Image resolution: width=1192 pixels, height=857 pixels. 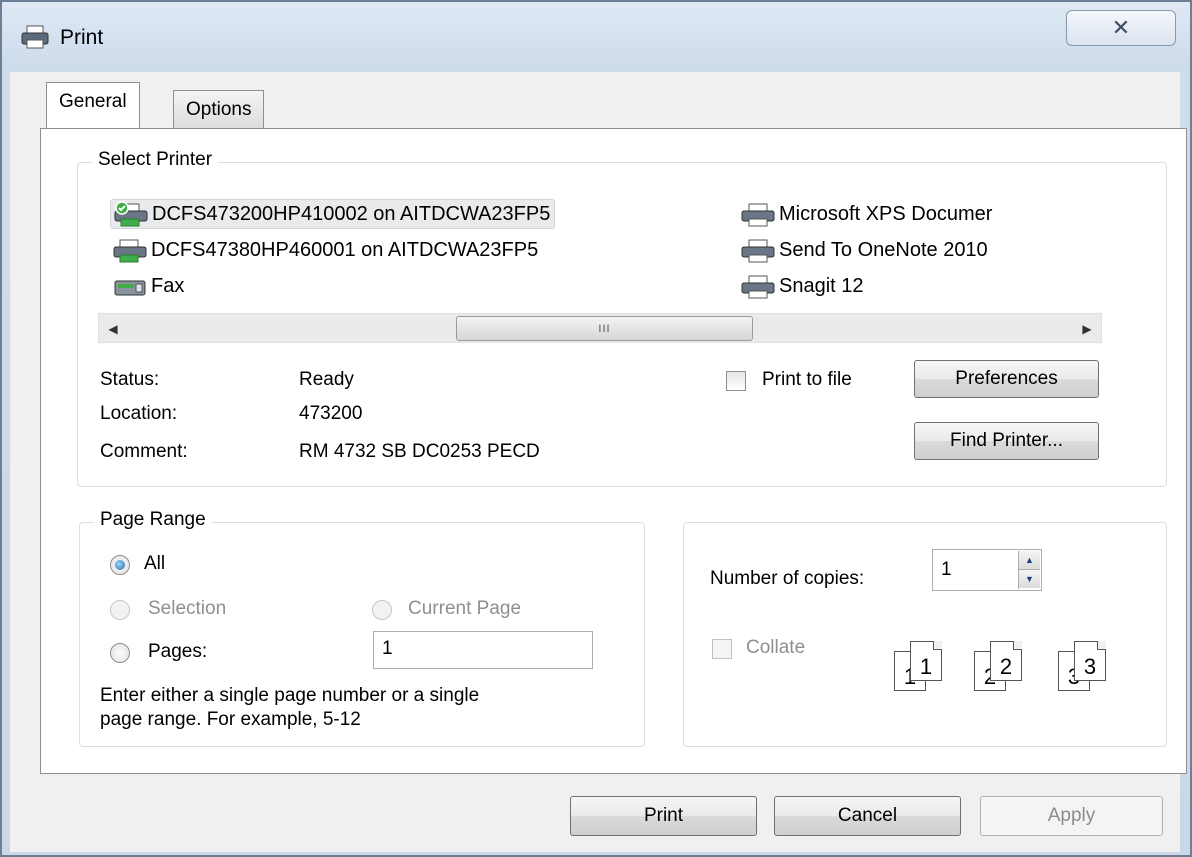 I want to click on printer-item-onenote: Send To OneNote 2010, so click(x=865, y=250).